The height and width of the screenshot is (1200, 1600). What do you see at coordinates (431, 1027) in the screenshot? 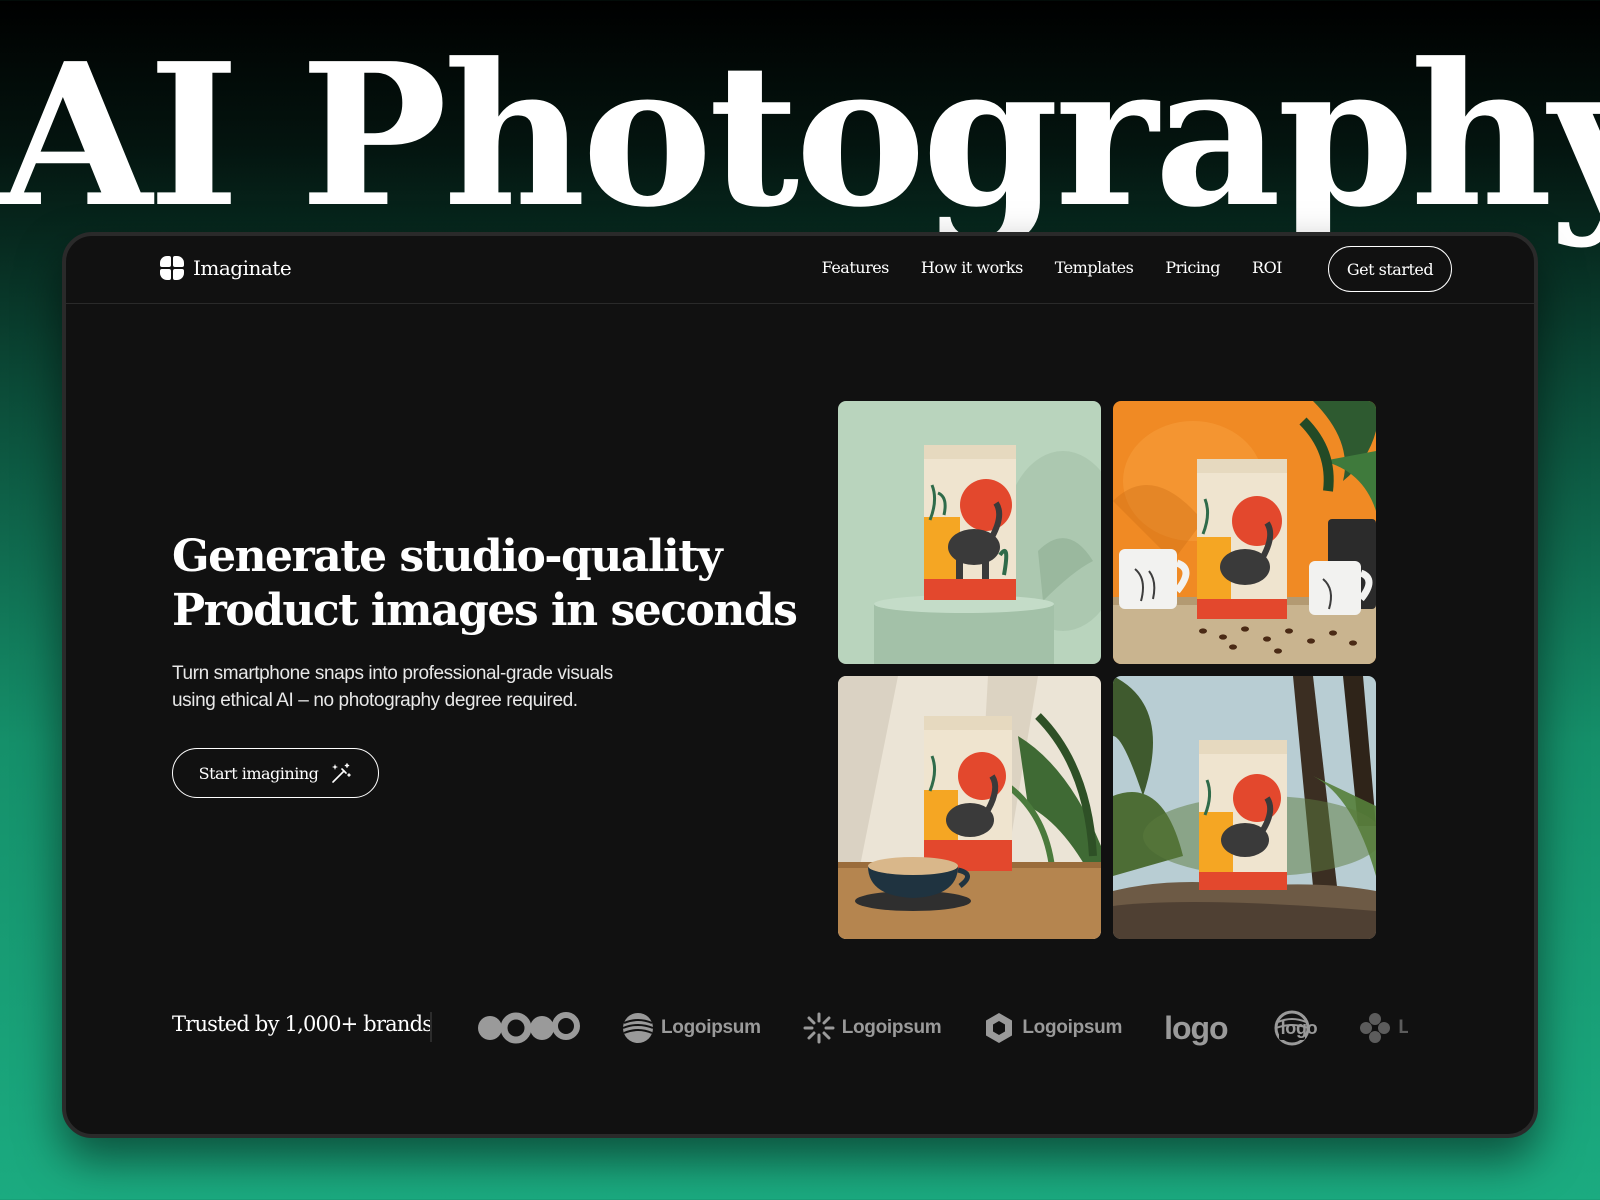
I see `logo-divider` at bounding box center [431, 1027].